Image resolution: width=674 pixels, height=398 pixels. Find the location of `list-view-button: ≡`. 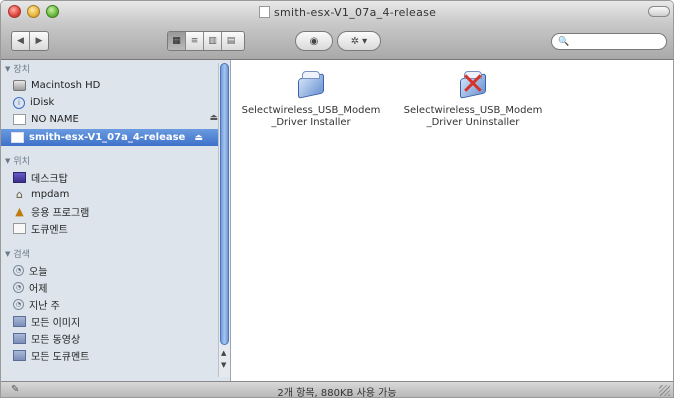

list-view-button: ≡ is located at coordinates (195, 41).